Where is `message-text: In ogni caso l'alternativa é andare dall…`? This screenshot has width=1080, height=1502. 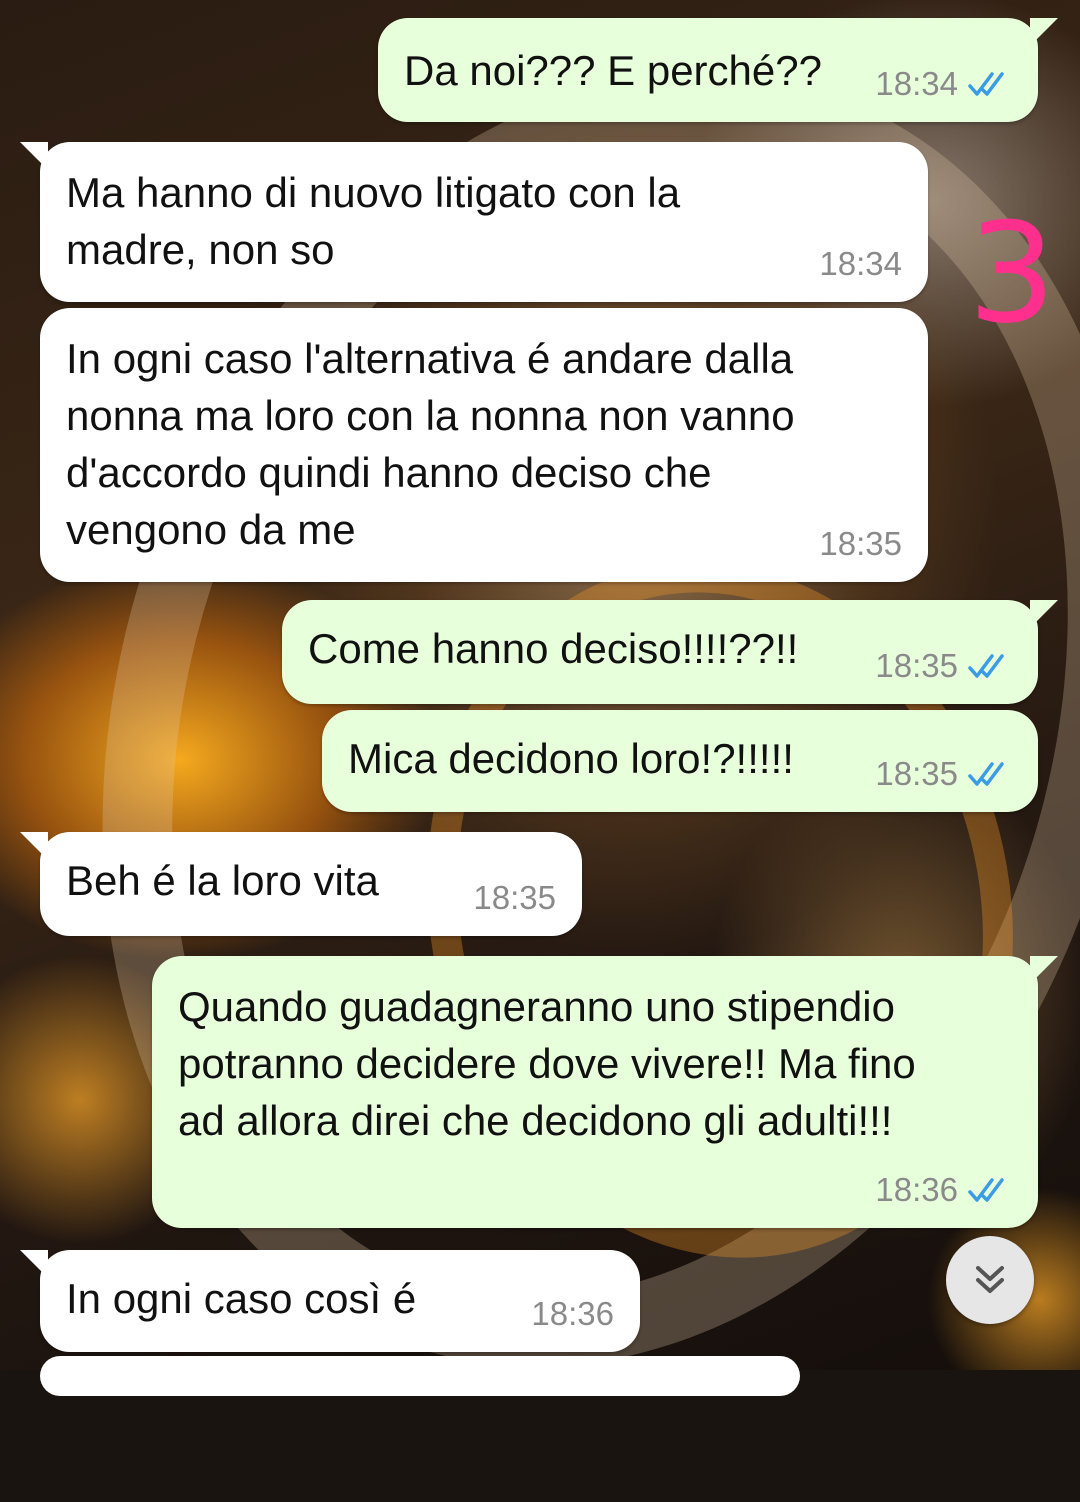
message-text: In ogni caso l'alternativa é andare dall… is located at coordinates (430, 444).